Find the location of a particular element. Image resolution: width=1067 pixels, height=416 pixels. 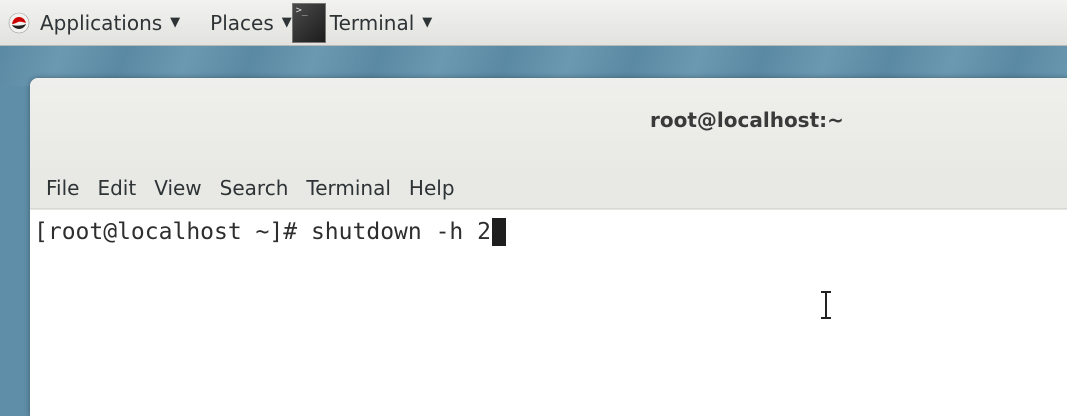

terminal-thumb-text: >_ is located at coordinates (301, 10).